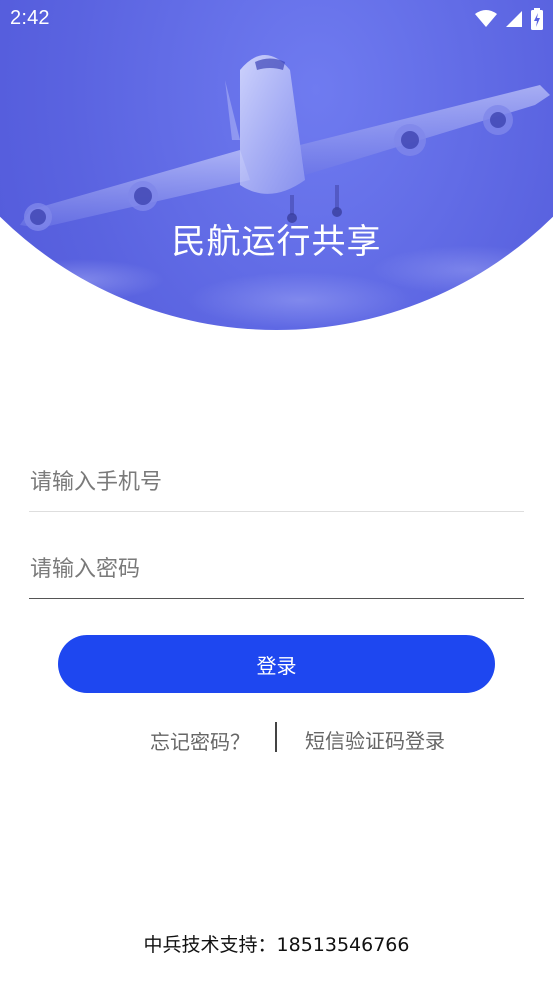 The height and width of the screenshot is (984, 553). I want to click on support-phone: 18513546766, so click(343, 945).